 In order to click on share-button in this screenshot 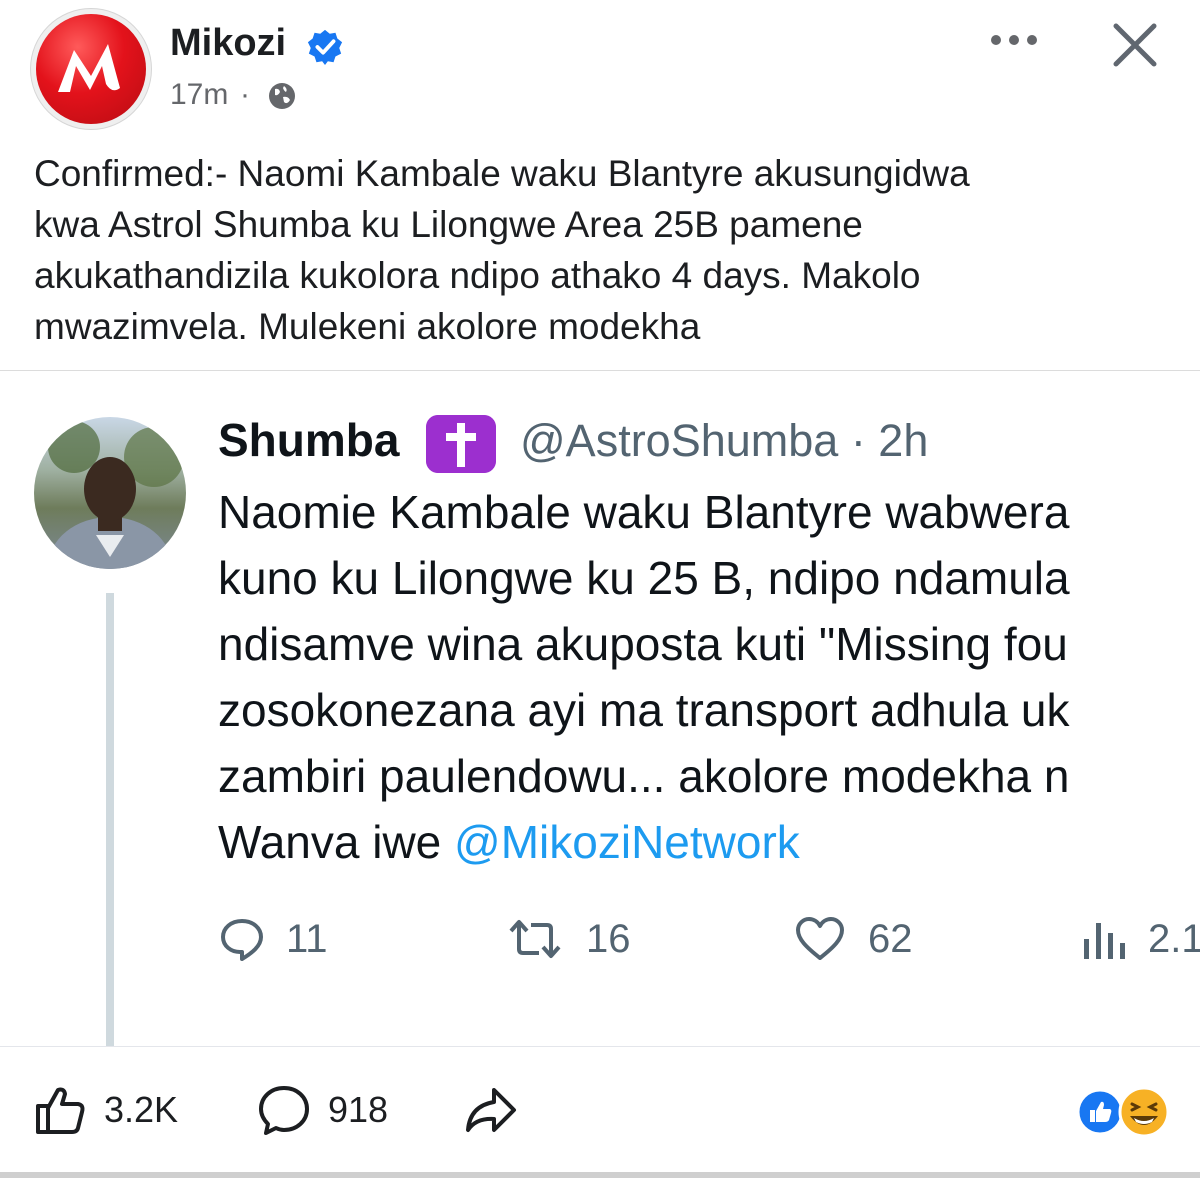, I will do `click(490, 1110)`.